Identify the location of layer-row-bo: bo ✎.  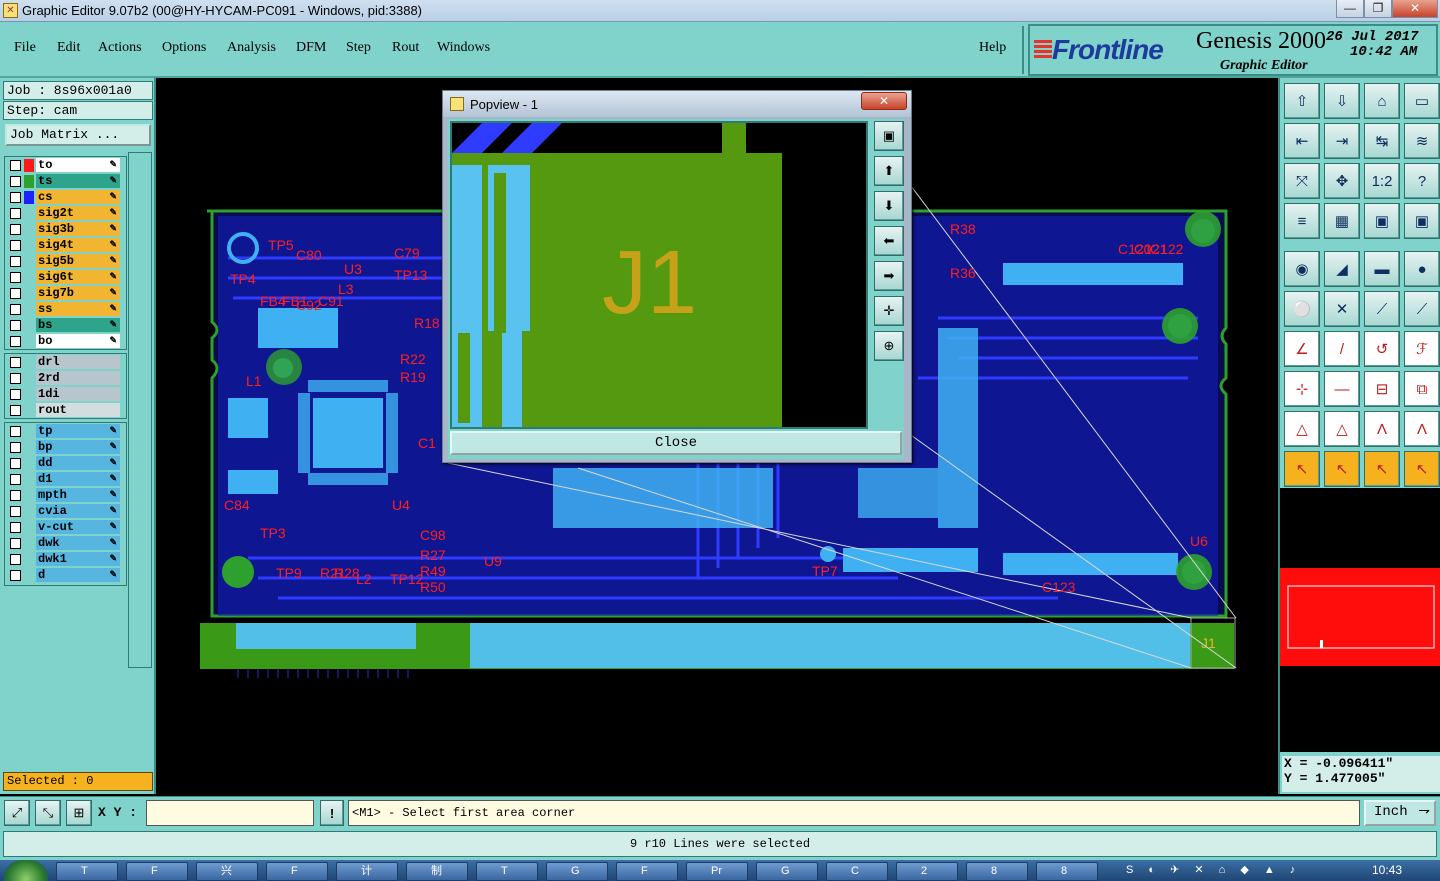
(65, 341).